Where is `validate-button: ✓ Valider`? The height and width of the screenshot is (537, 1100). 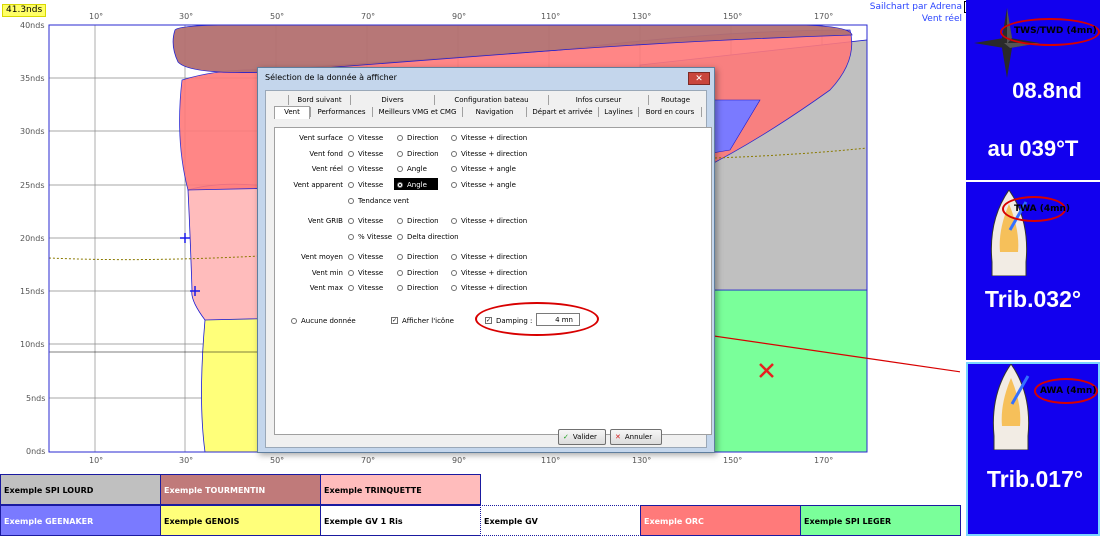 validate-button: ✓ Valider is located at coordinates (582, 437).